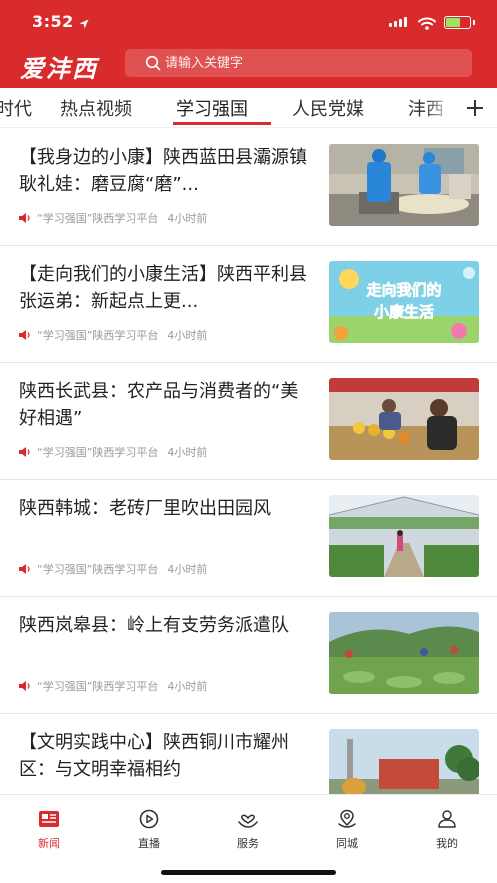 The width and height of the screenshot is (497, 883). What do you see at coordinates (328, 108) in the screenshot?
I see `tab-people-party-media: 人民党媒` at bounding box center [328, 108].